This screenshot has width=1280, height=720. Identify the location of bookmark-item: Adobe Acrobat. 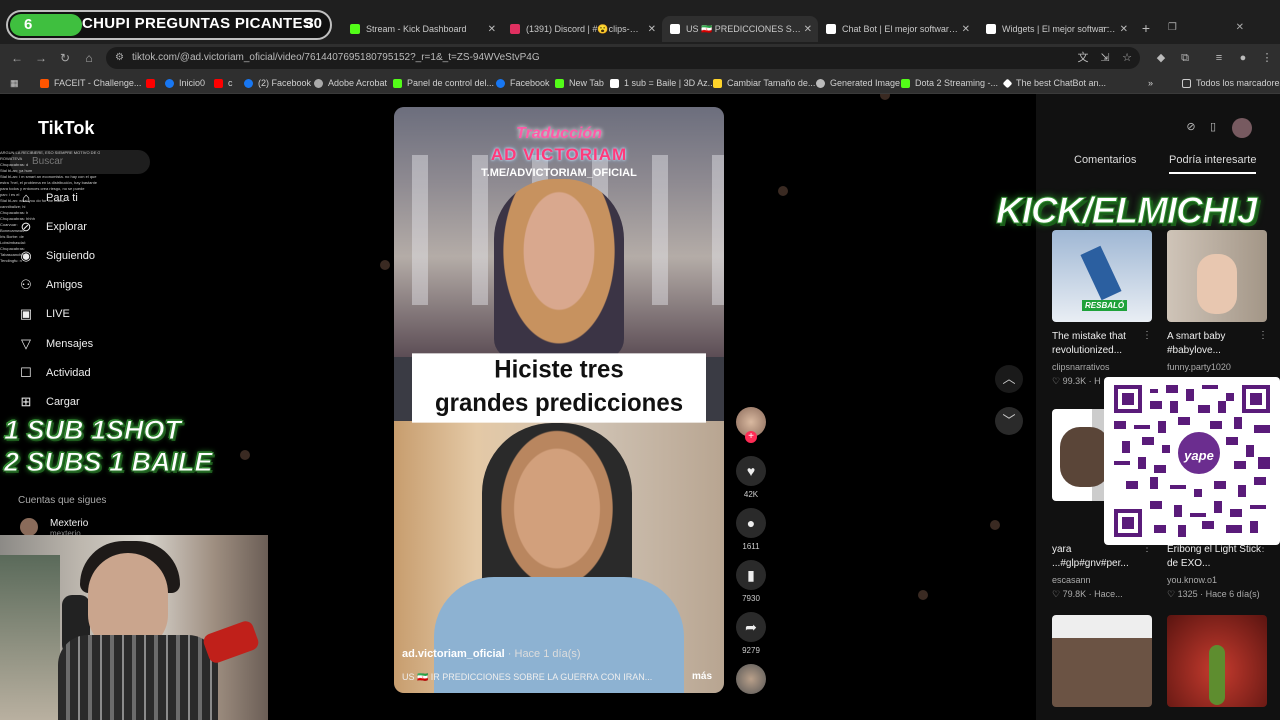
(350, 83).